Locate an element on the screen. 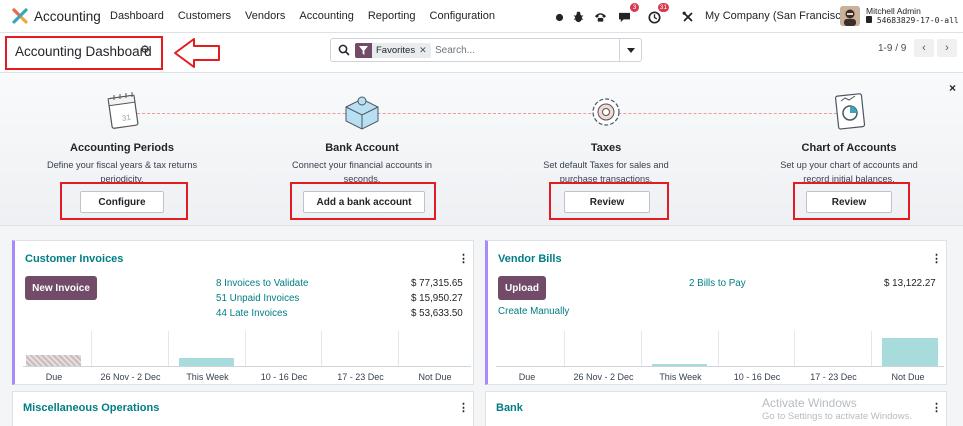  configure-button: Configure is located at coordinates (122, 202).